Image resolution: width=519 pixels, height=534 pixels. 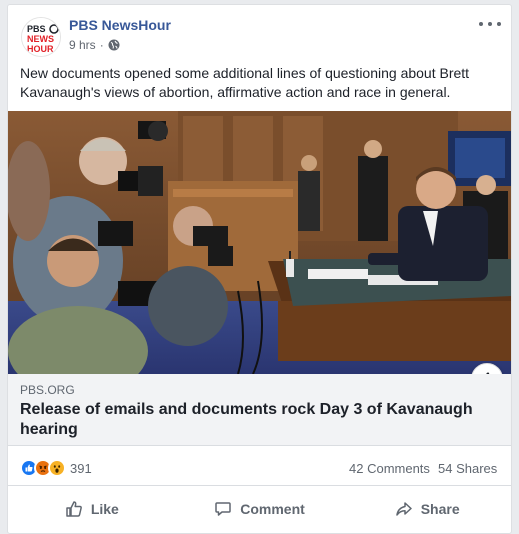 What do you see at coordinates (104, 509) in the screenshot?
I see `like-label: Like` at bounding box center [104, 509].